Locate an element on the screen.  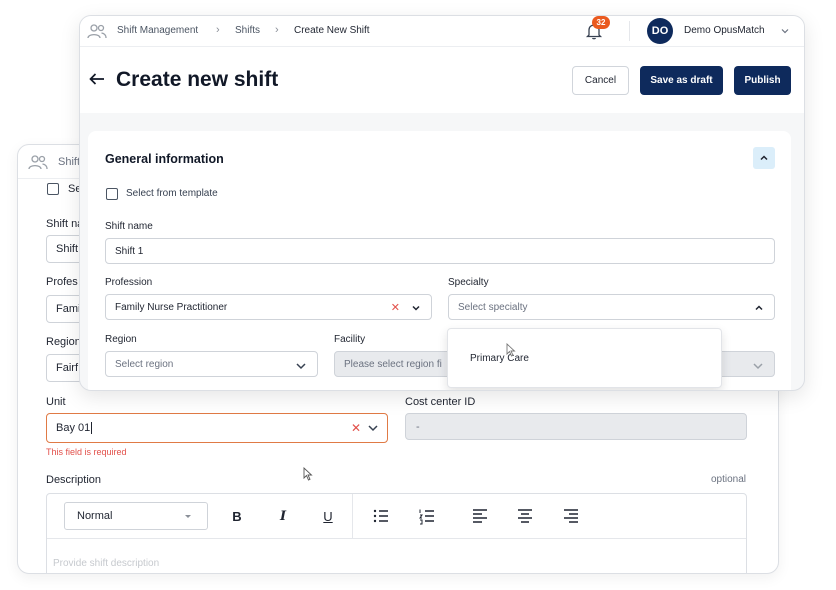
breadcrumb-partial: Shift is located at coordinates (69, 162).